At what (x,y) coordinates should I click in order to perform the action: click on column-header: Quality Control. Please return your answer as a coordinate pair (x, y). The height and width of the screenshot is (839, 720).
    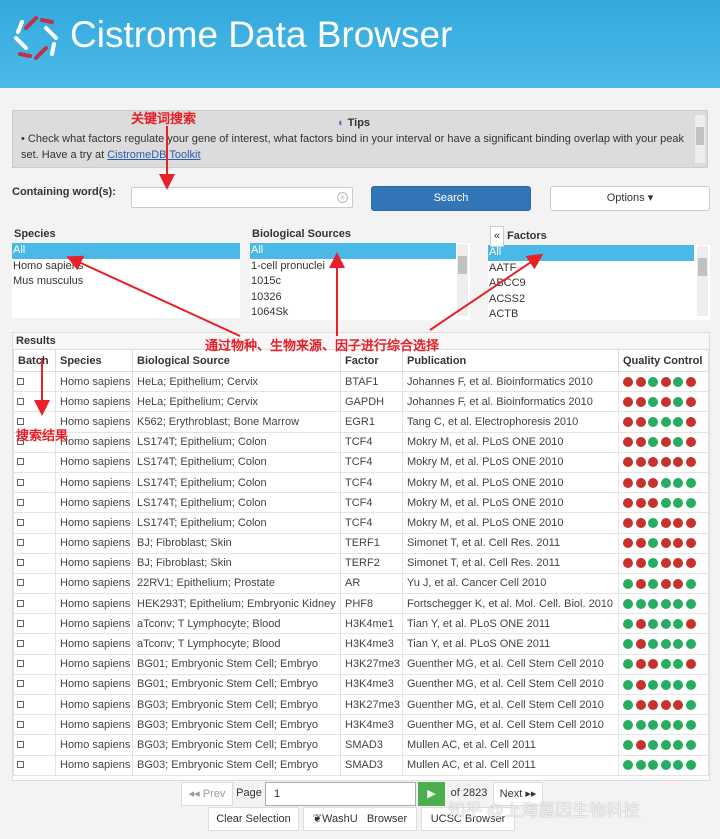
    Looking at the image, I should click on (663, 360).